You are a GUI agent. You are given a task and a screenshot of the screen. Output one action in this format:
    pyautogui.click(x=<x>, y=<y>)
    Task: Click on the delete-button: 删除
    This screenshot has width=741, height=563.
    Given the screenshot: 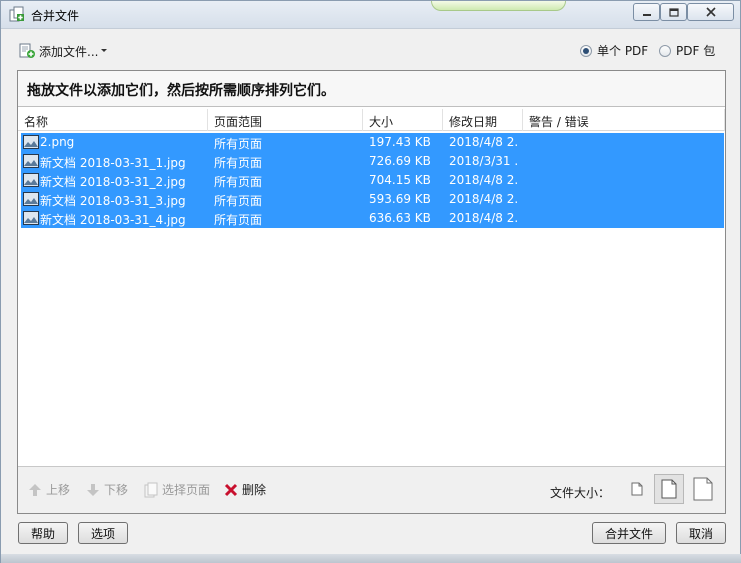 What is the action you would take?
    pyautogui.click(x=245, y=489)
    